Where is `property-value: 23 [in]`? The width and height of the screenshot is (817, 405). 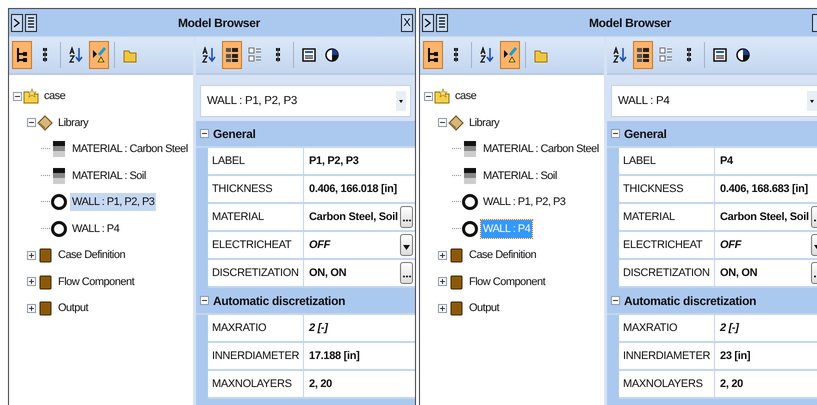
property-value: 23 [in] is located at coordinates (768, 356).